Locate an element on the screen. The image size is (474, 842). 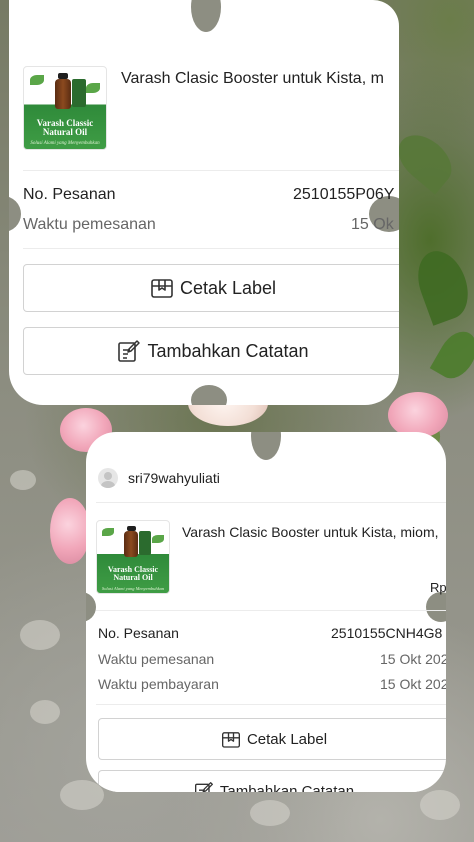
order-time-value: 15 Ok is located at coordinates (372, 224).